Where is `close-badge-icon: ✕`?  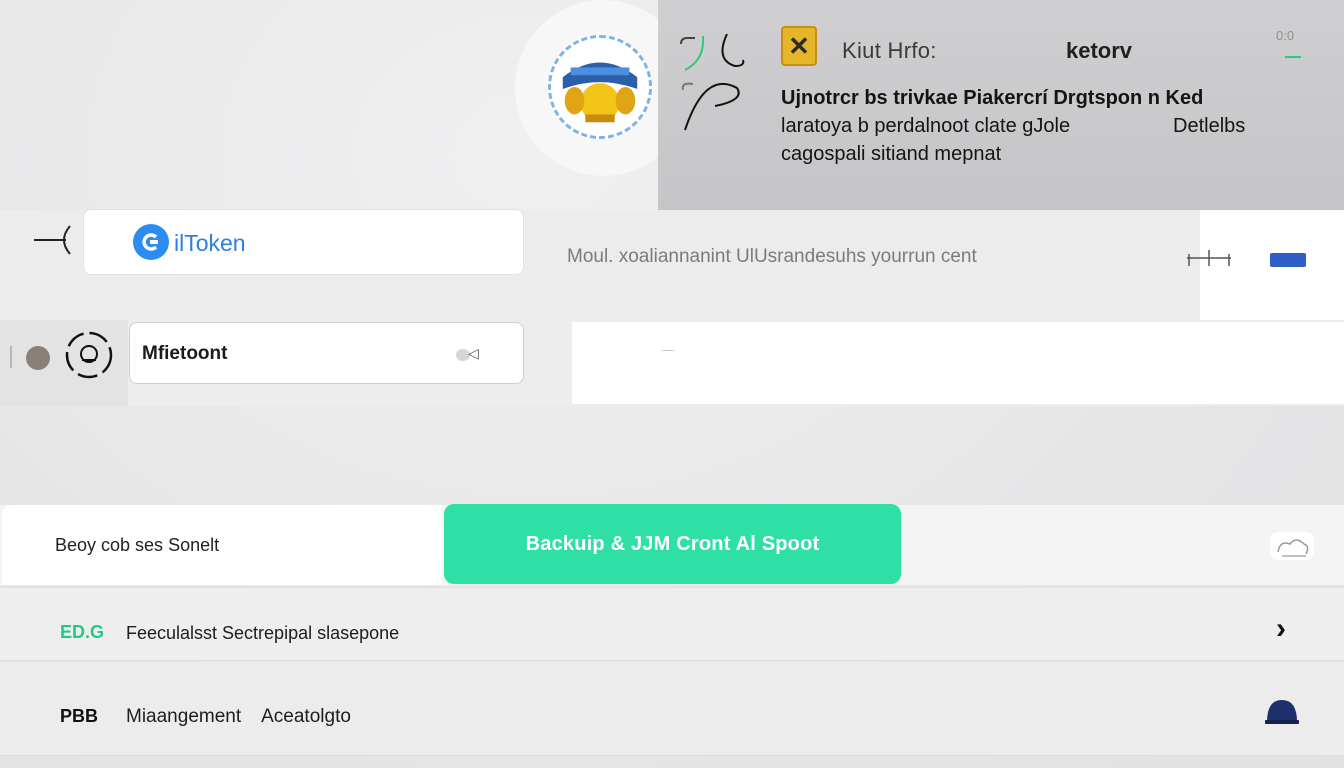 close-badge-icon: ✕ is located at coordinates (799, 46).